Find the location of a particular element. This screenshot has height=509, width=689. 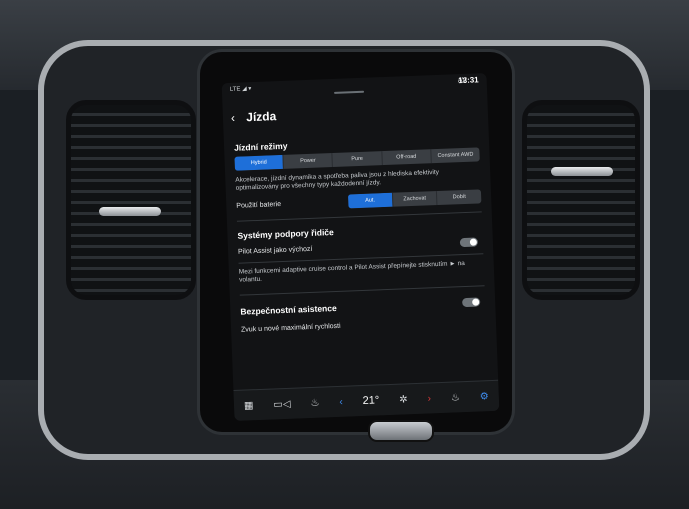

home-button is located at coordinates (401, 431).